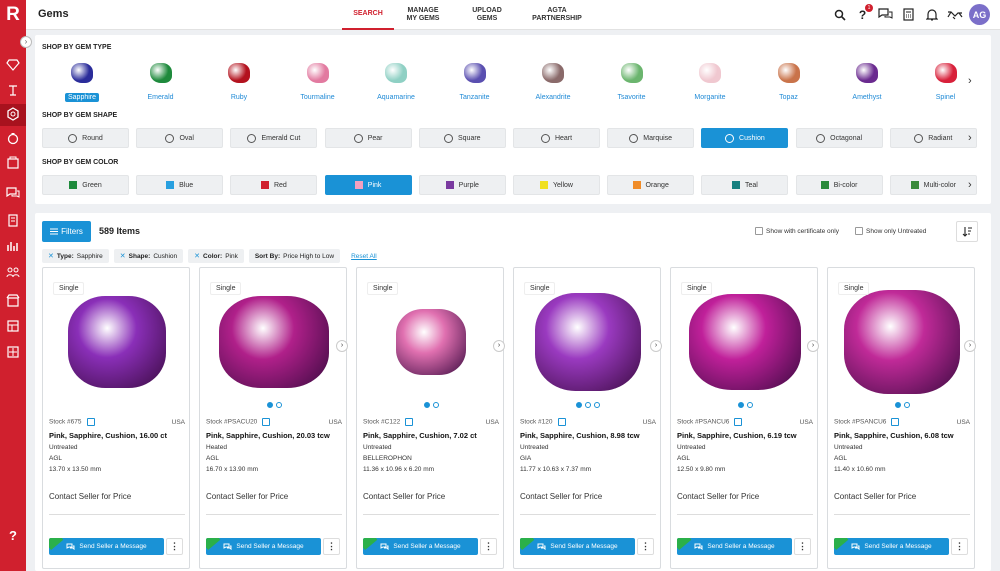 The image size is (1000, 571). I want to click on gem-type-next-arrow-icon: ›, so click(970, 81).